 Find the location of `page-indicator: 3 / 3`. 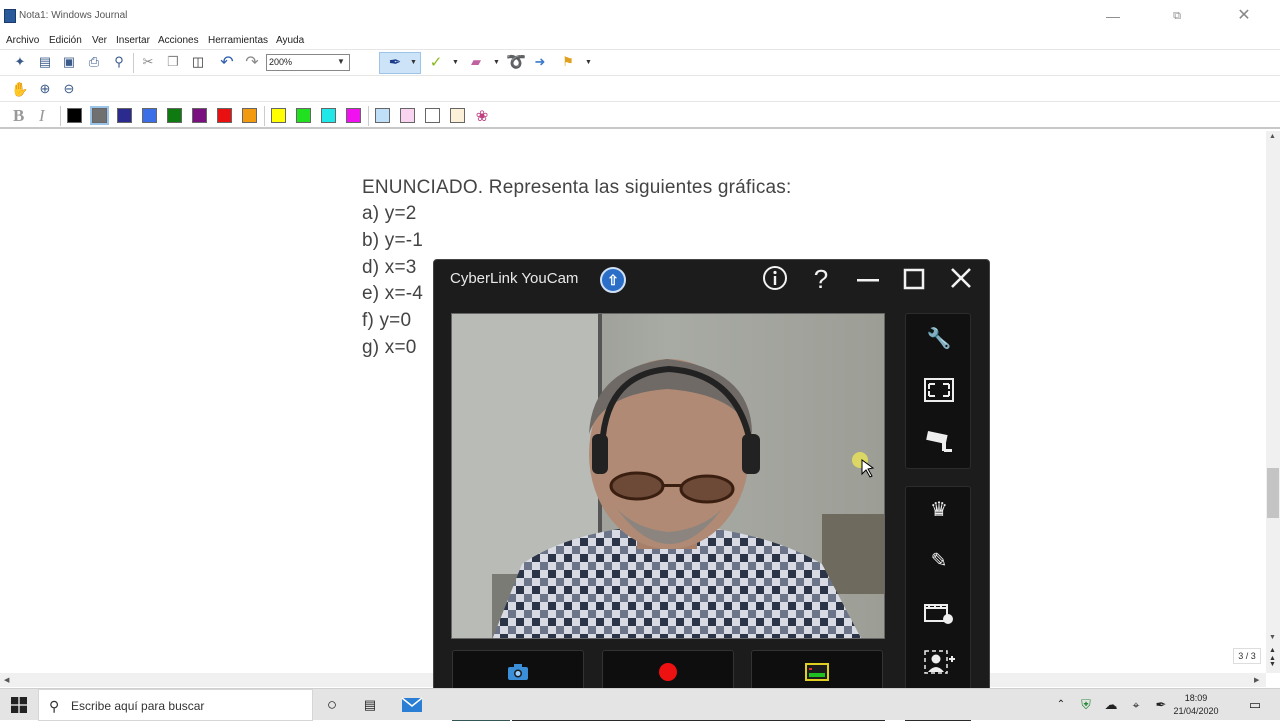

page-indicator: 3 / 3 is located at coordinates (1247, 656).